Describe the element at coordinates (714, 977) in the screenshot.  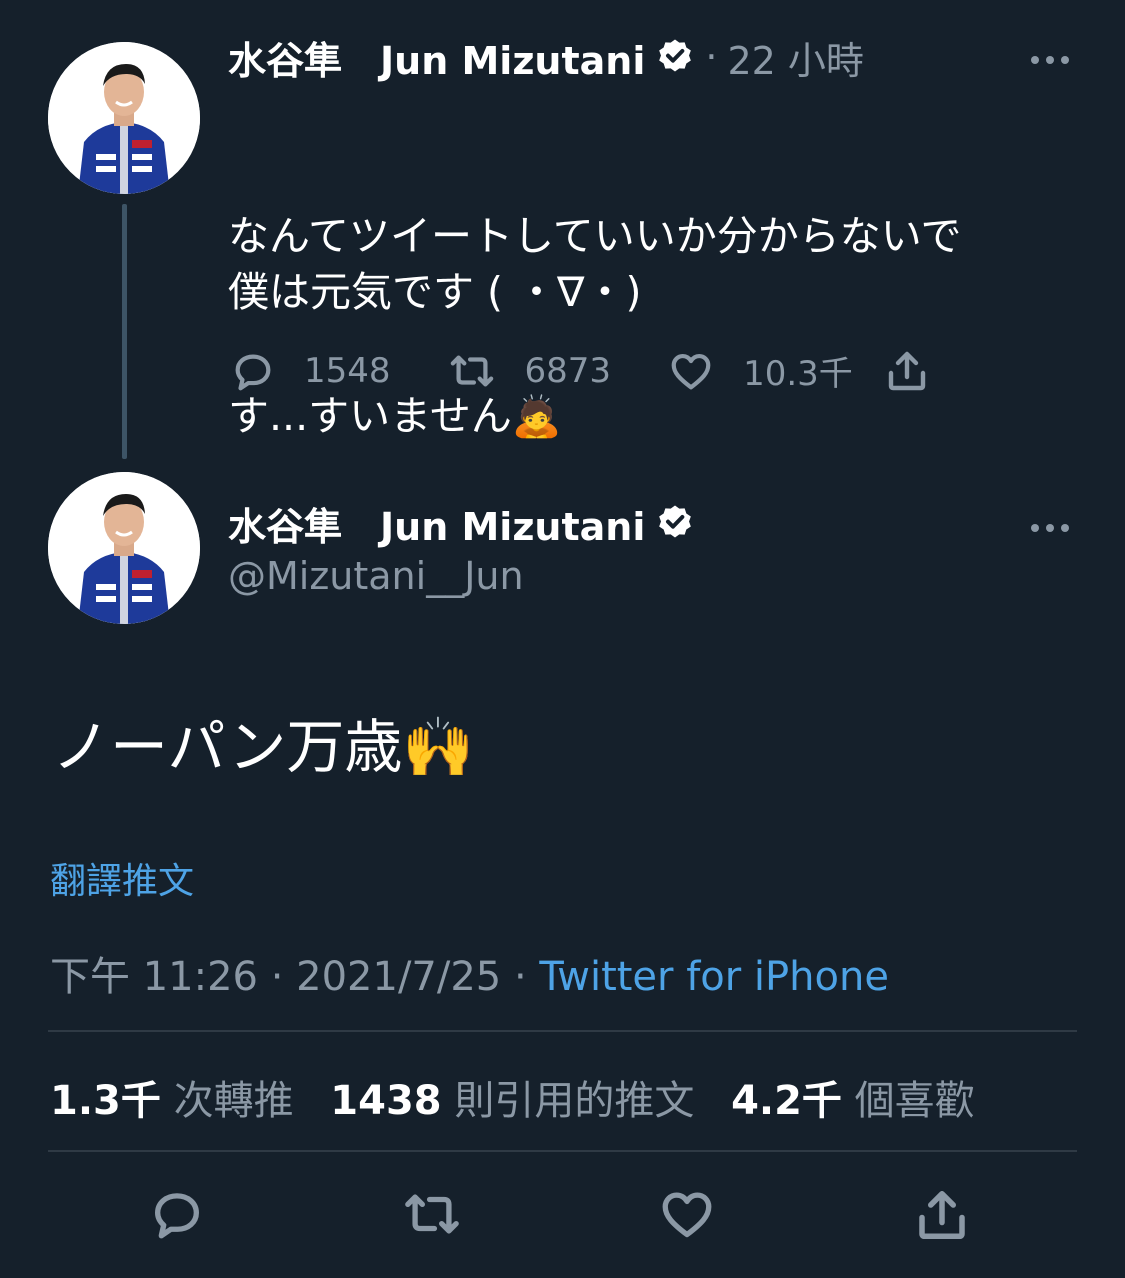
I see `tweet-source-link: Twitter for iPhone` at that location.